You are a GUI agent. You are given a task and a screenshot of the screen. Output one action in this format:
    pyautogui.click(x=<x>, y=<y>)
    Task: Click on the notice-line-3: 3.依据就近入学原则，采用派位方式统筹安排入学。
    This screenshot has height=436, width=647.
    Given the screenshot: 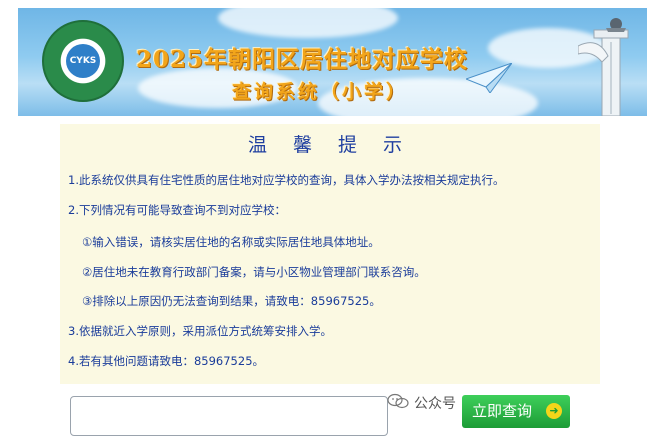 What is the action you would take?
    pyautogui.click(x=200, y=331)
    